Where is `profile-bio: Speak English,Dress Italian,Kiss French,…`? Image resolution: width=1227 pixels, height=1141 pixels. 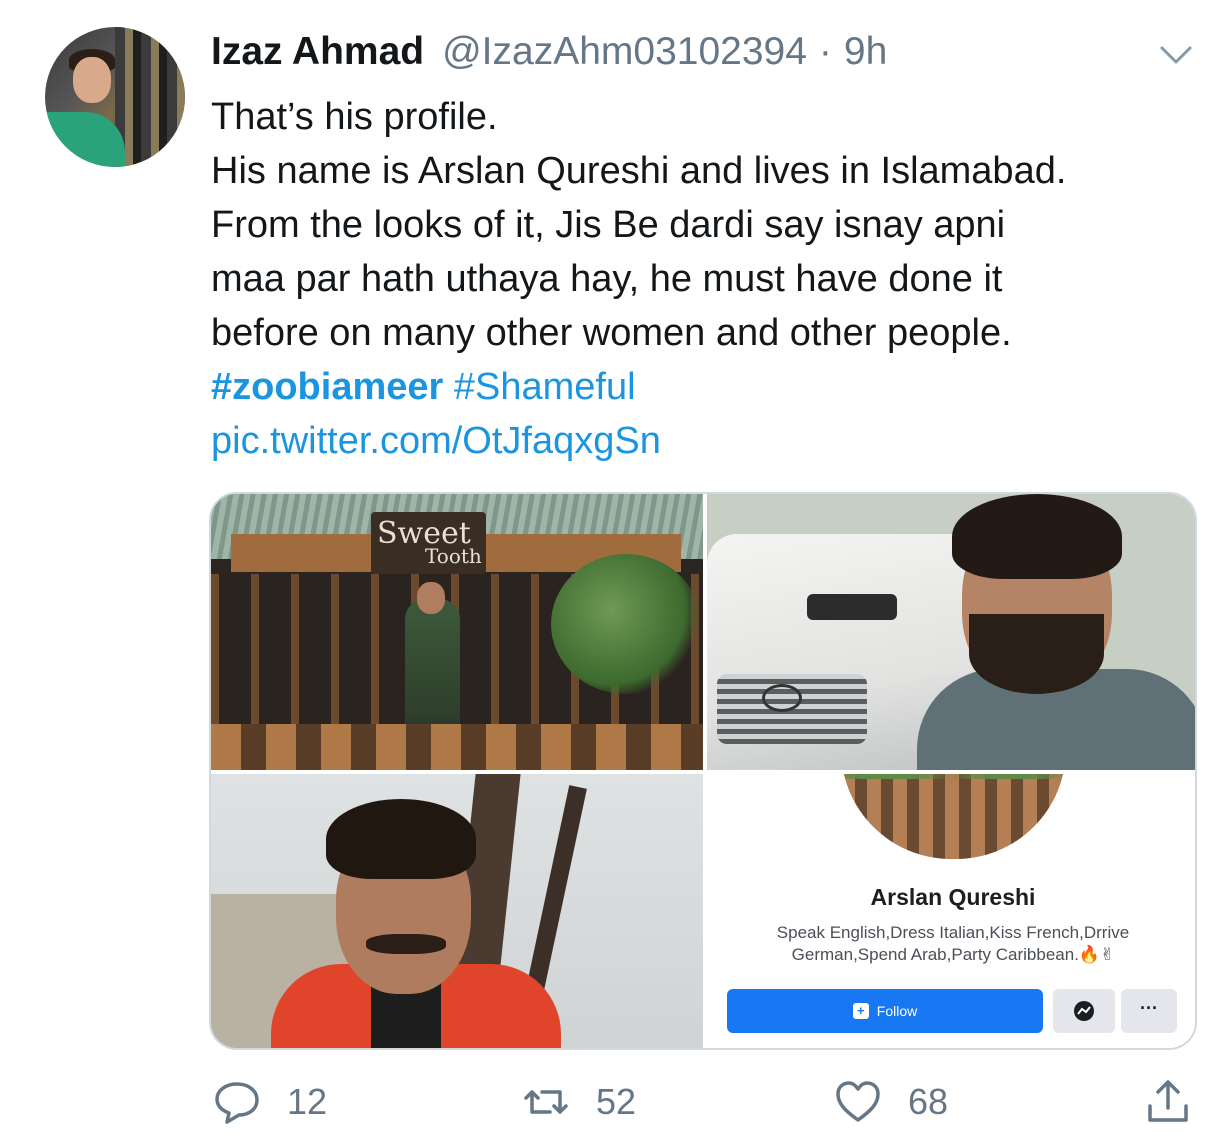
profile-bio: Speak English,Dress Italian,Kiss French,… is located at coordinates (953, 944).